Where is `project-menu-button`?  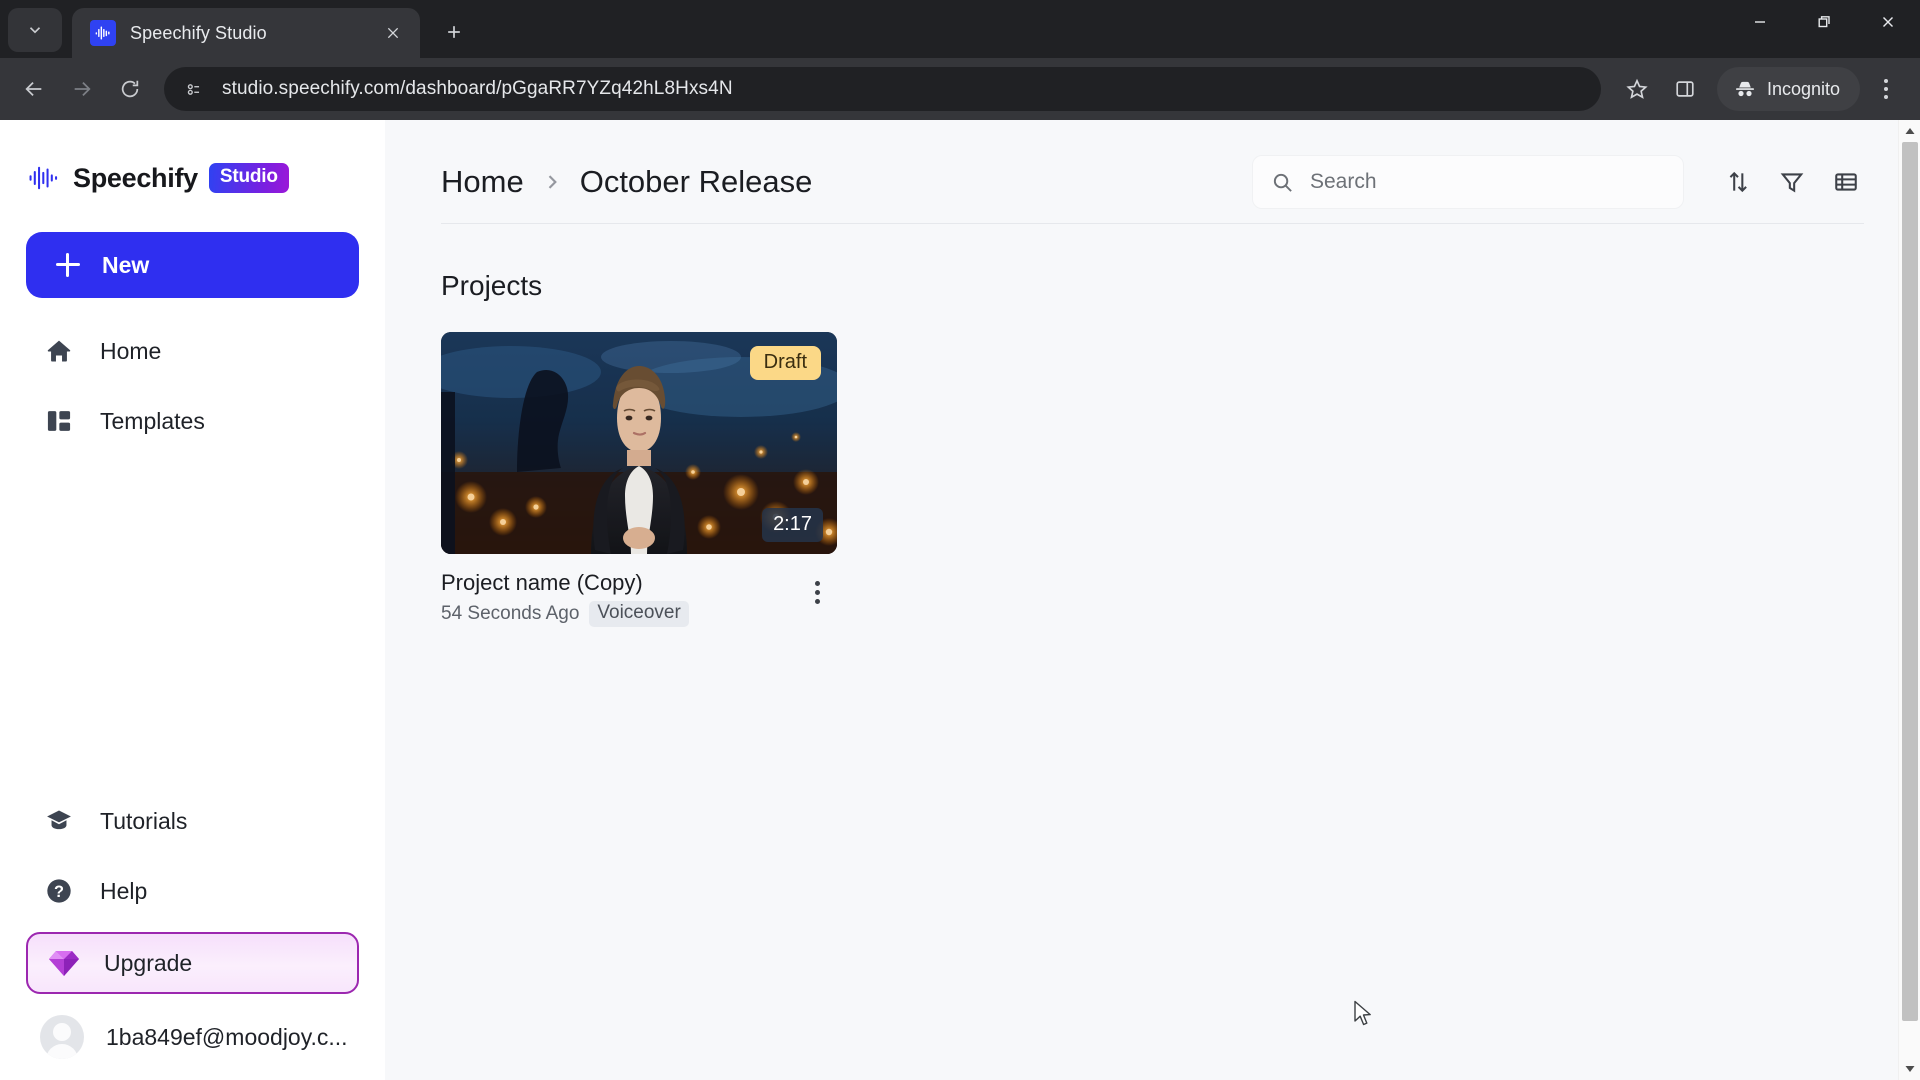
project-menu-button is located at coordinates (817, 592).